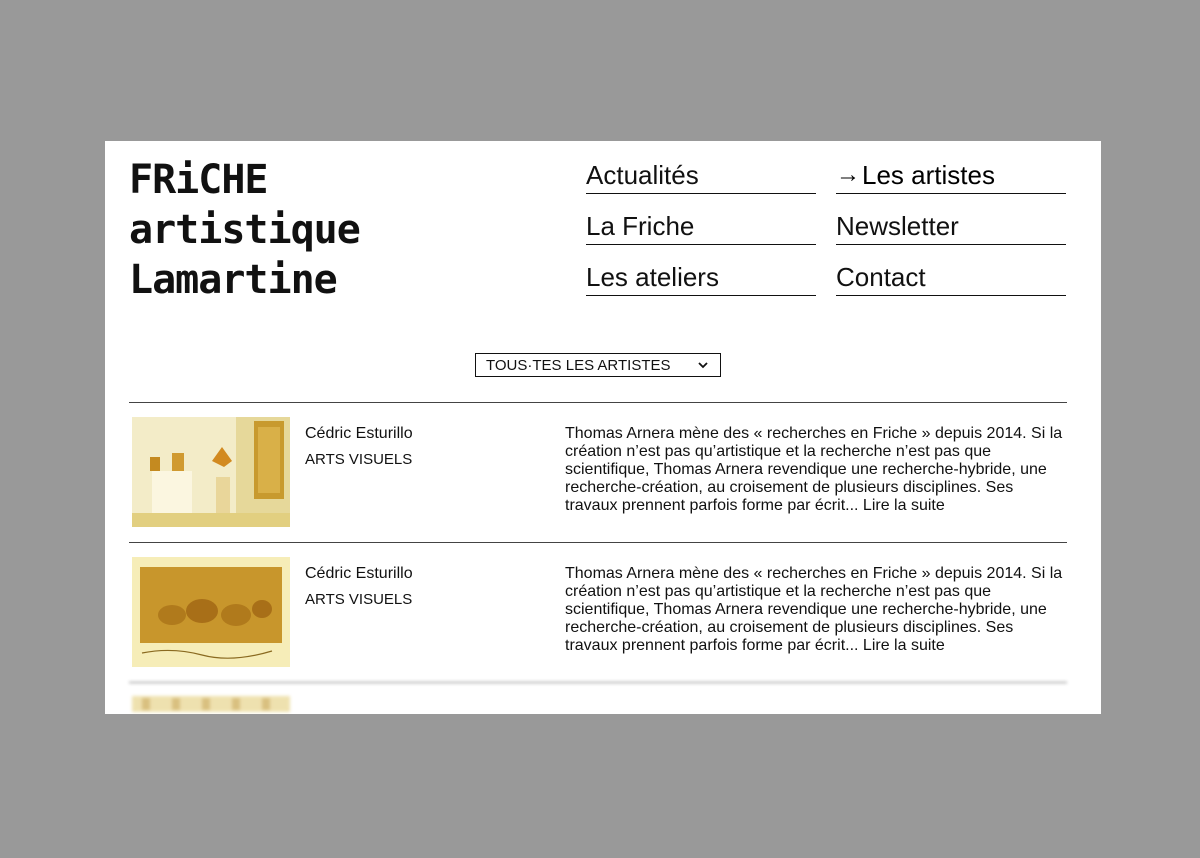 The width and height of the screenshot is (1200, 858). What do you see at coordinates (233, 280) in the screenshot?
I see `logo-line-3: Lamartine` at bounding box center [233, 280].